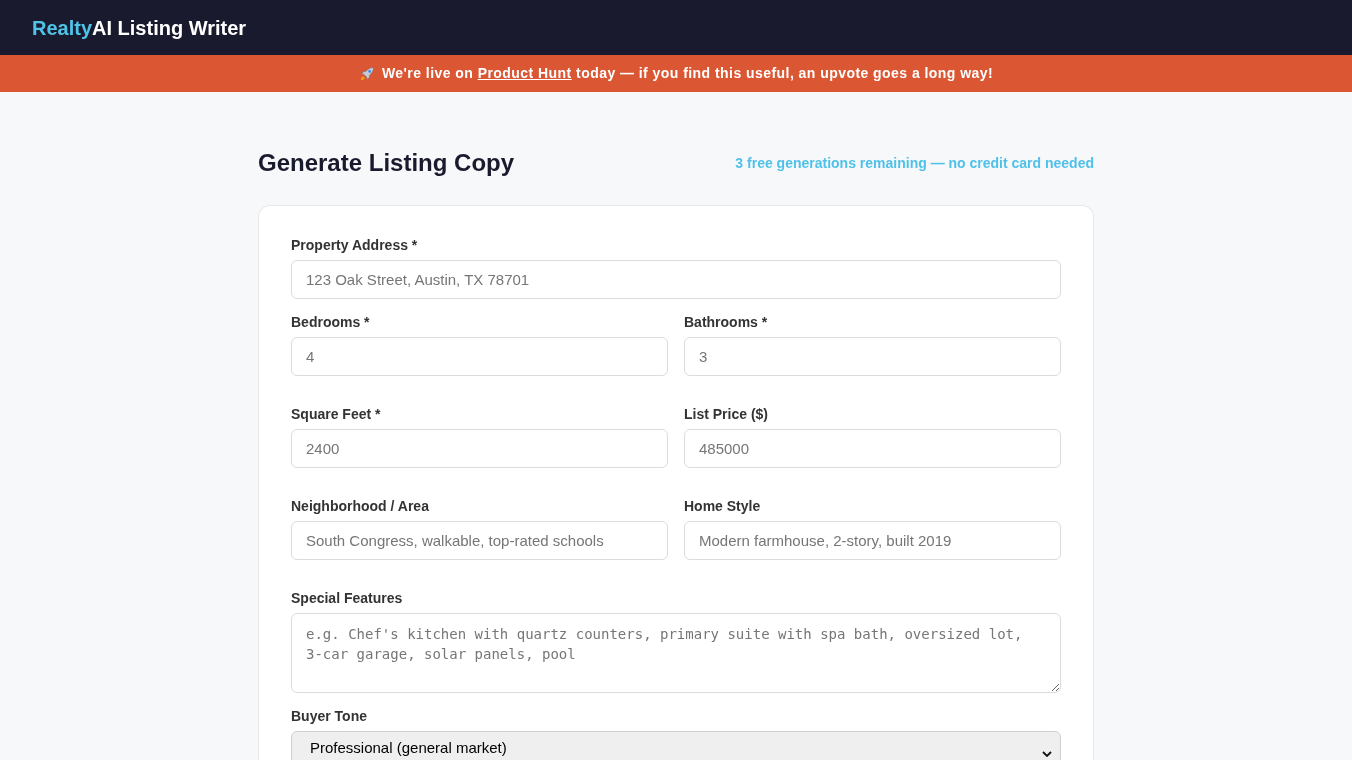 This screenshot has height=760, width=1352. What do you see at coordinates (687, 73) in the screenshot?
I see `announcement-text: We're live on Product Hunt today — if you find this useful, an upvote goes a long way!` at bounding box center [687, 73].